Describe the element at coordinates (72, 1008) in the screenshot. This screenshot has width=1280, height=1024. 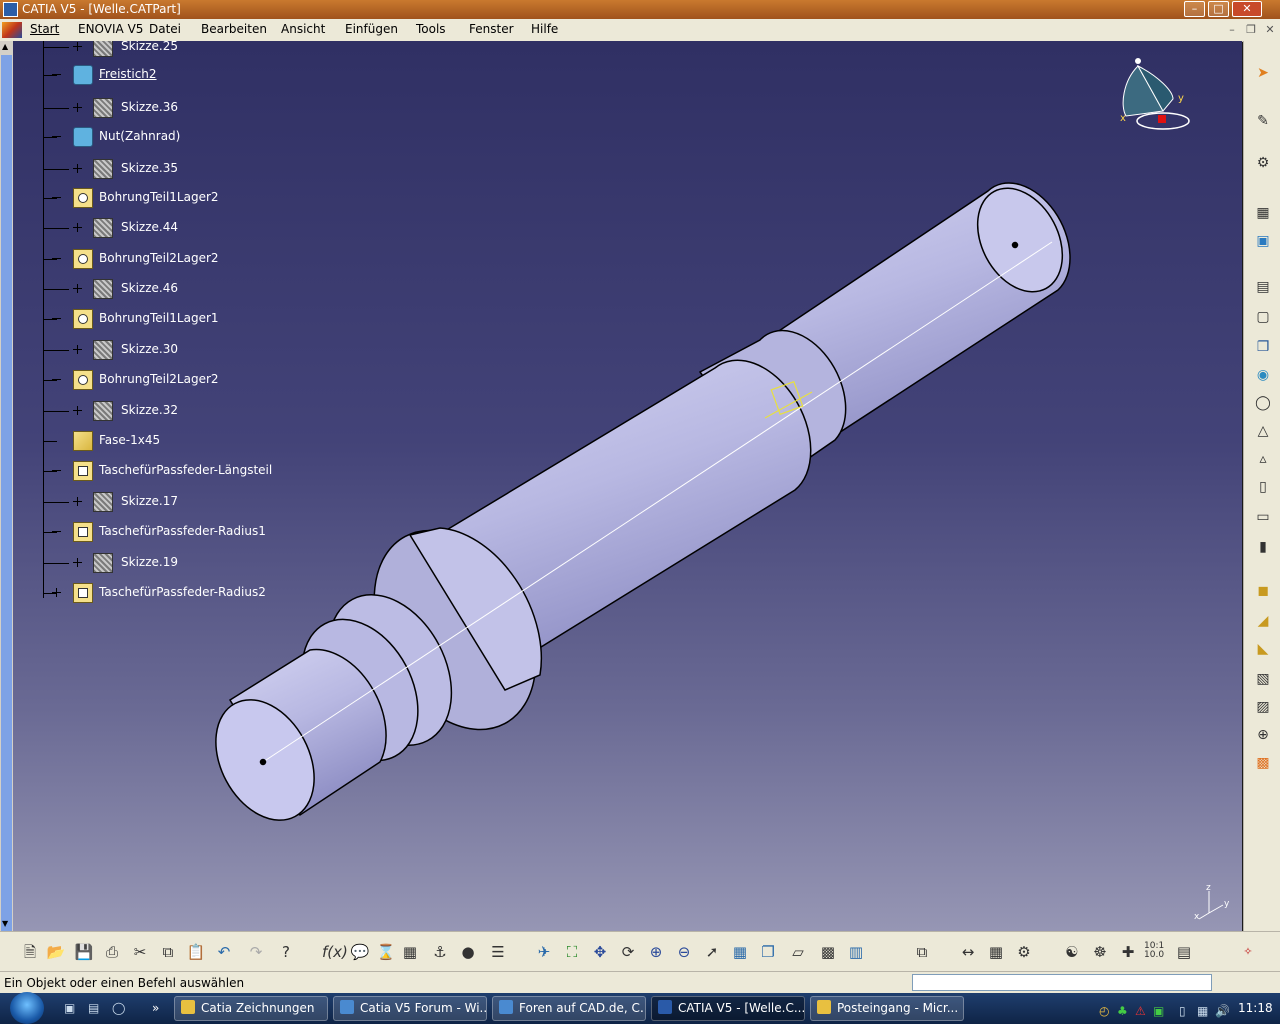
I see `show-desktop-icon: ▣` at that location.